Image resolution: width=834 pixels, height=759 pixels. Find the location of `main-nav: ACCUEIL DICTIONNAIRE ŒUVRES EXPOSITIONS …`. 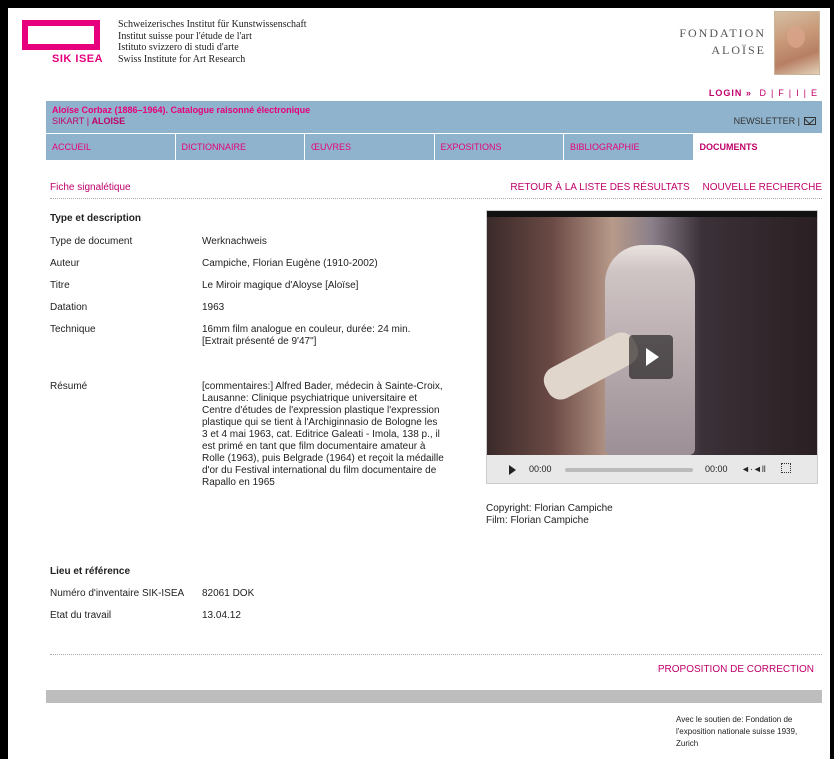

main-nav: ACCUEIL DICTIONNAIRE ŒUVRES EXPOSITIONS … is located at coordinates (434, 147).